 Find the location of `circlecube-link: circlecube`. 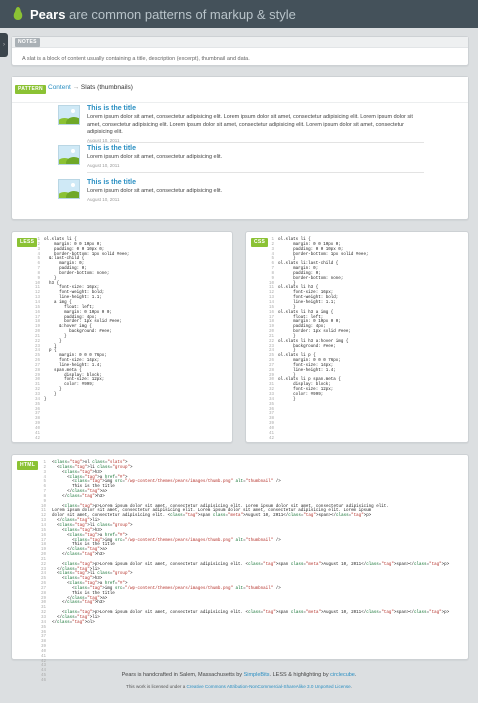

circlecube-link: circlecube is located at coordinates (342, 675).